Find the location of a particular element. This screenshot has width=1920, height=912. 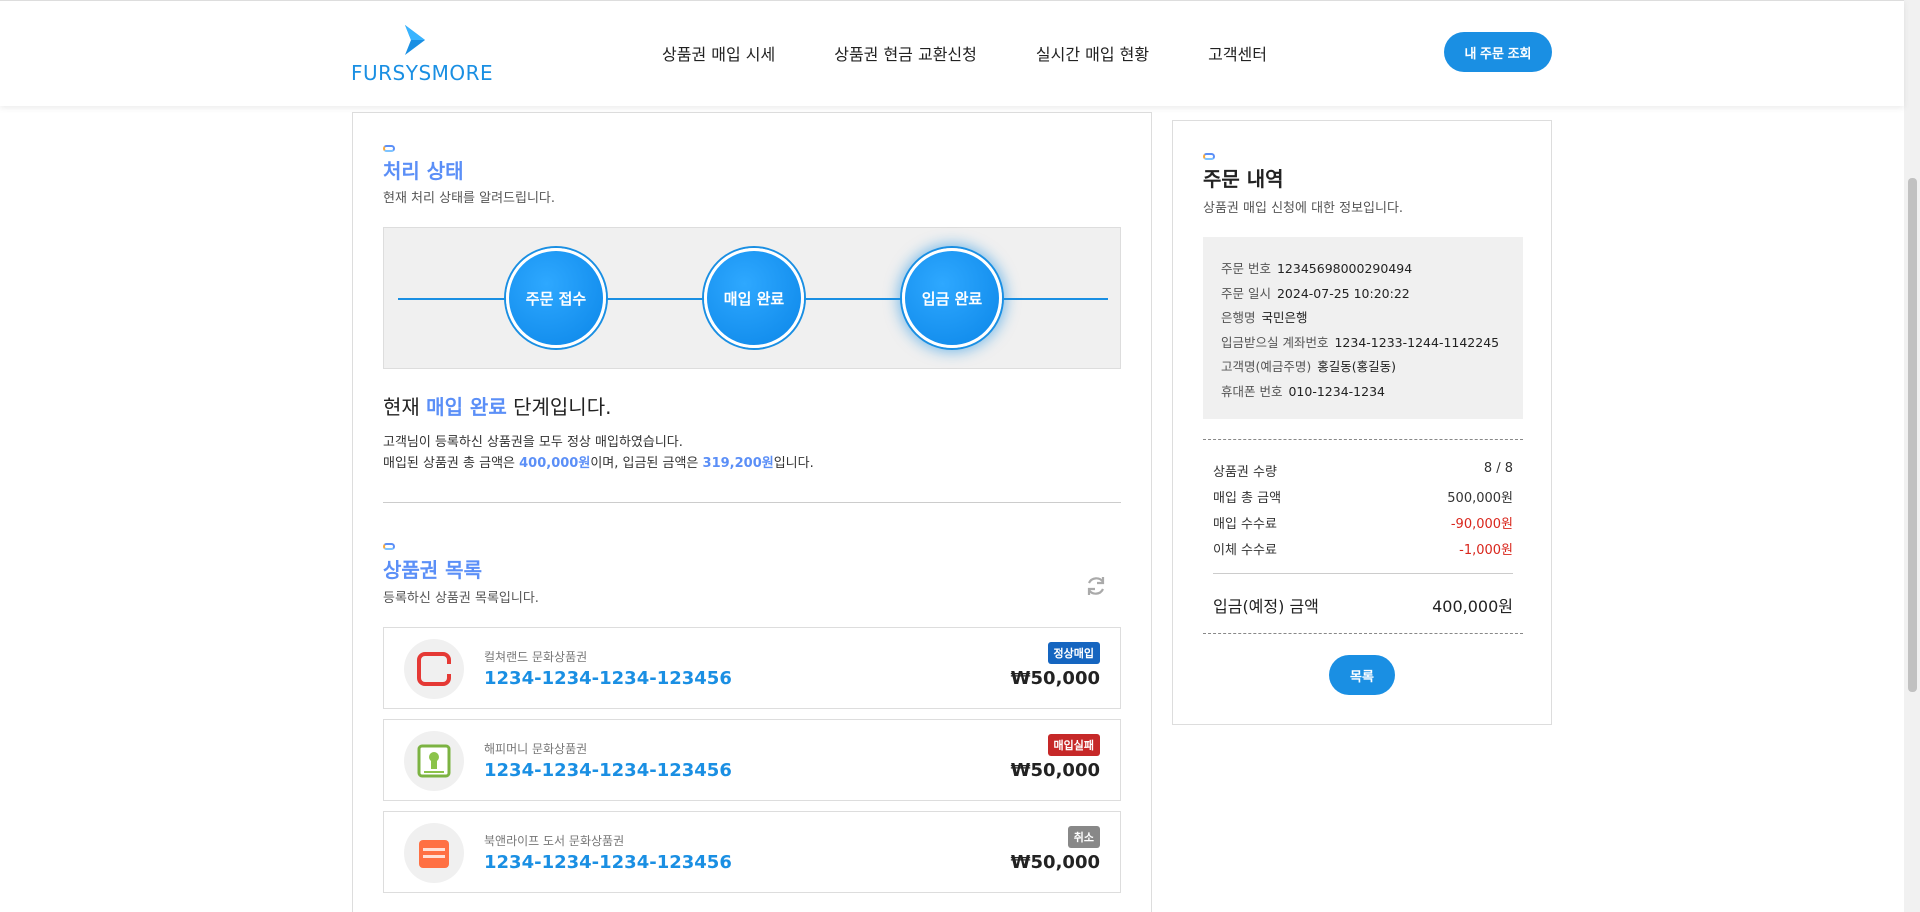

info-label: 입금받으실 계좌번호 is located at coordinates (1275, 342).